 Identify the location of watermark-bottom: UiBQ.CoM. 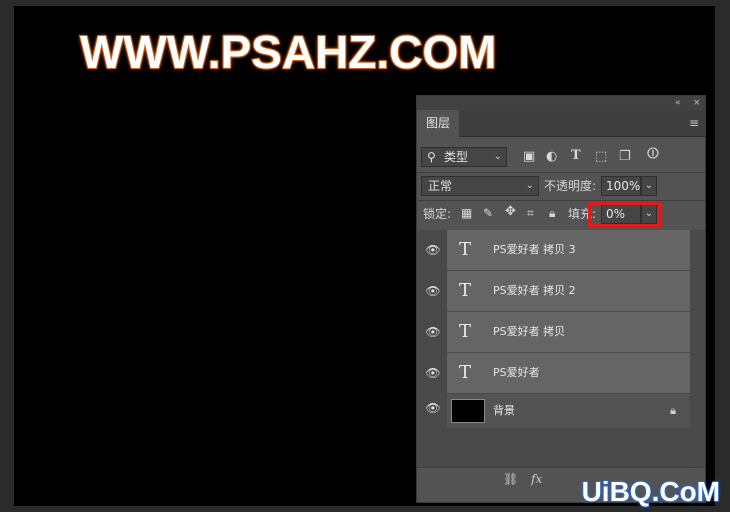
(651, 491).